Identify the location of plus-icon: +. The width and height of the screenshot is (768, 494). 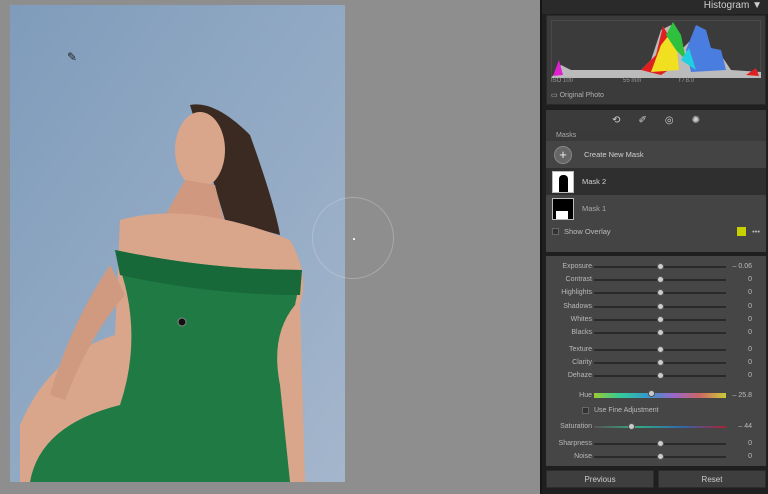
(563, 154).